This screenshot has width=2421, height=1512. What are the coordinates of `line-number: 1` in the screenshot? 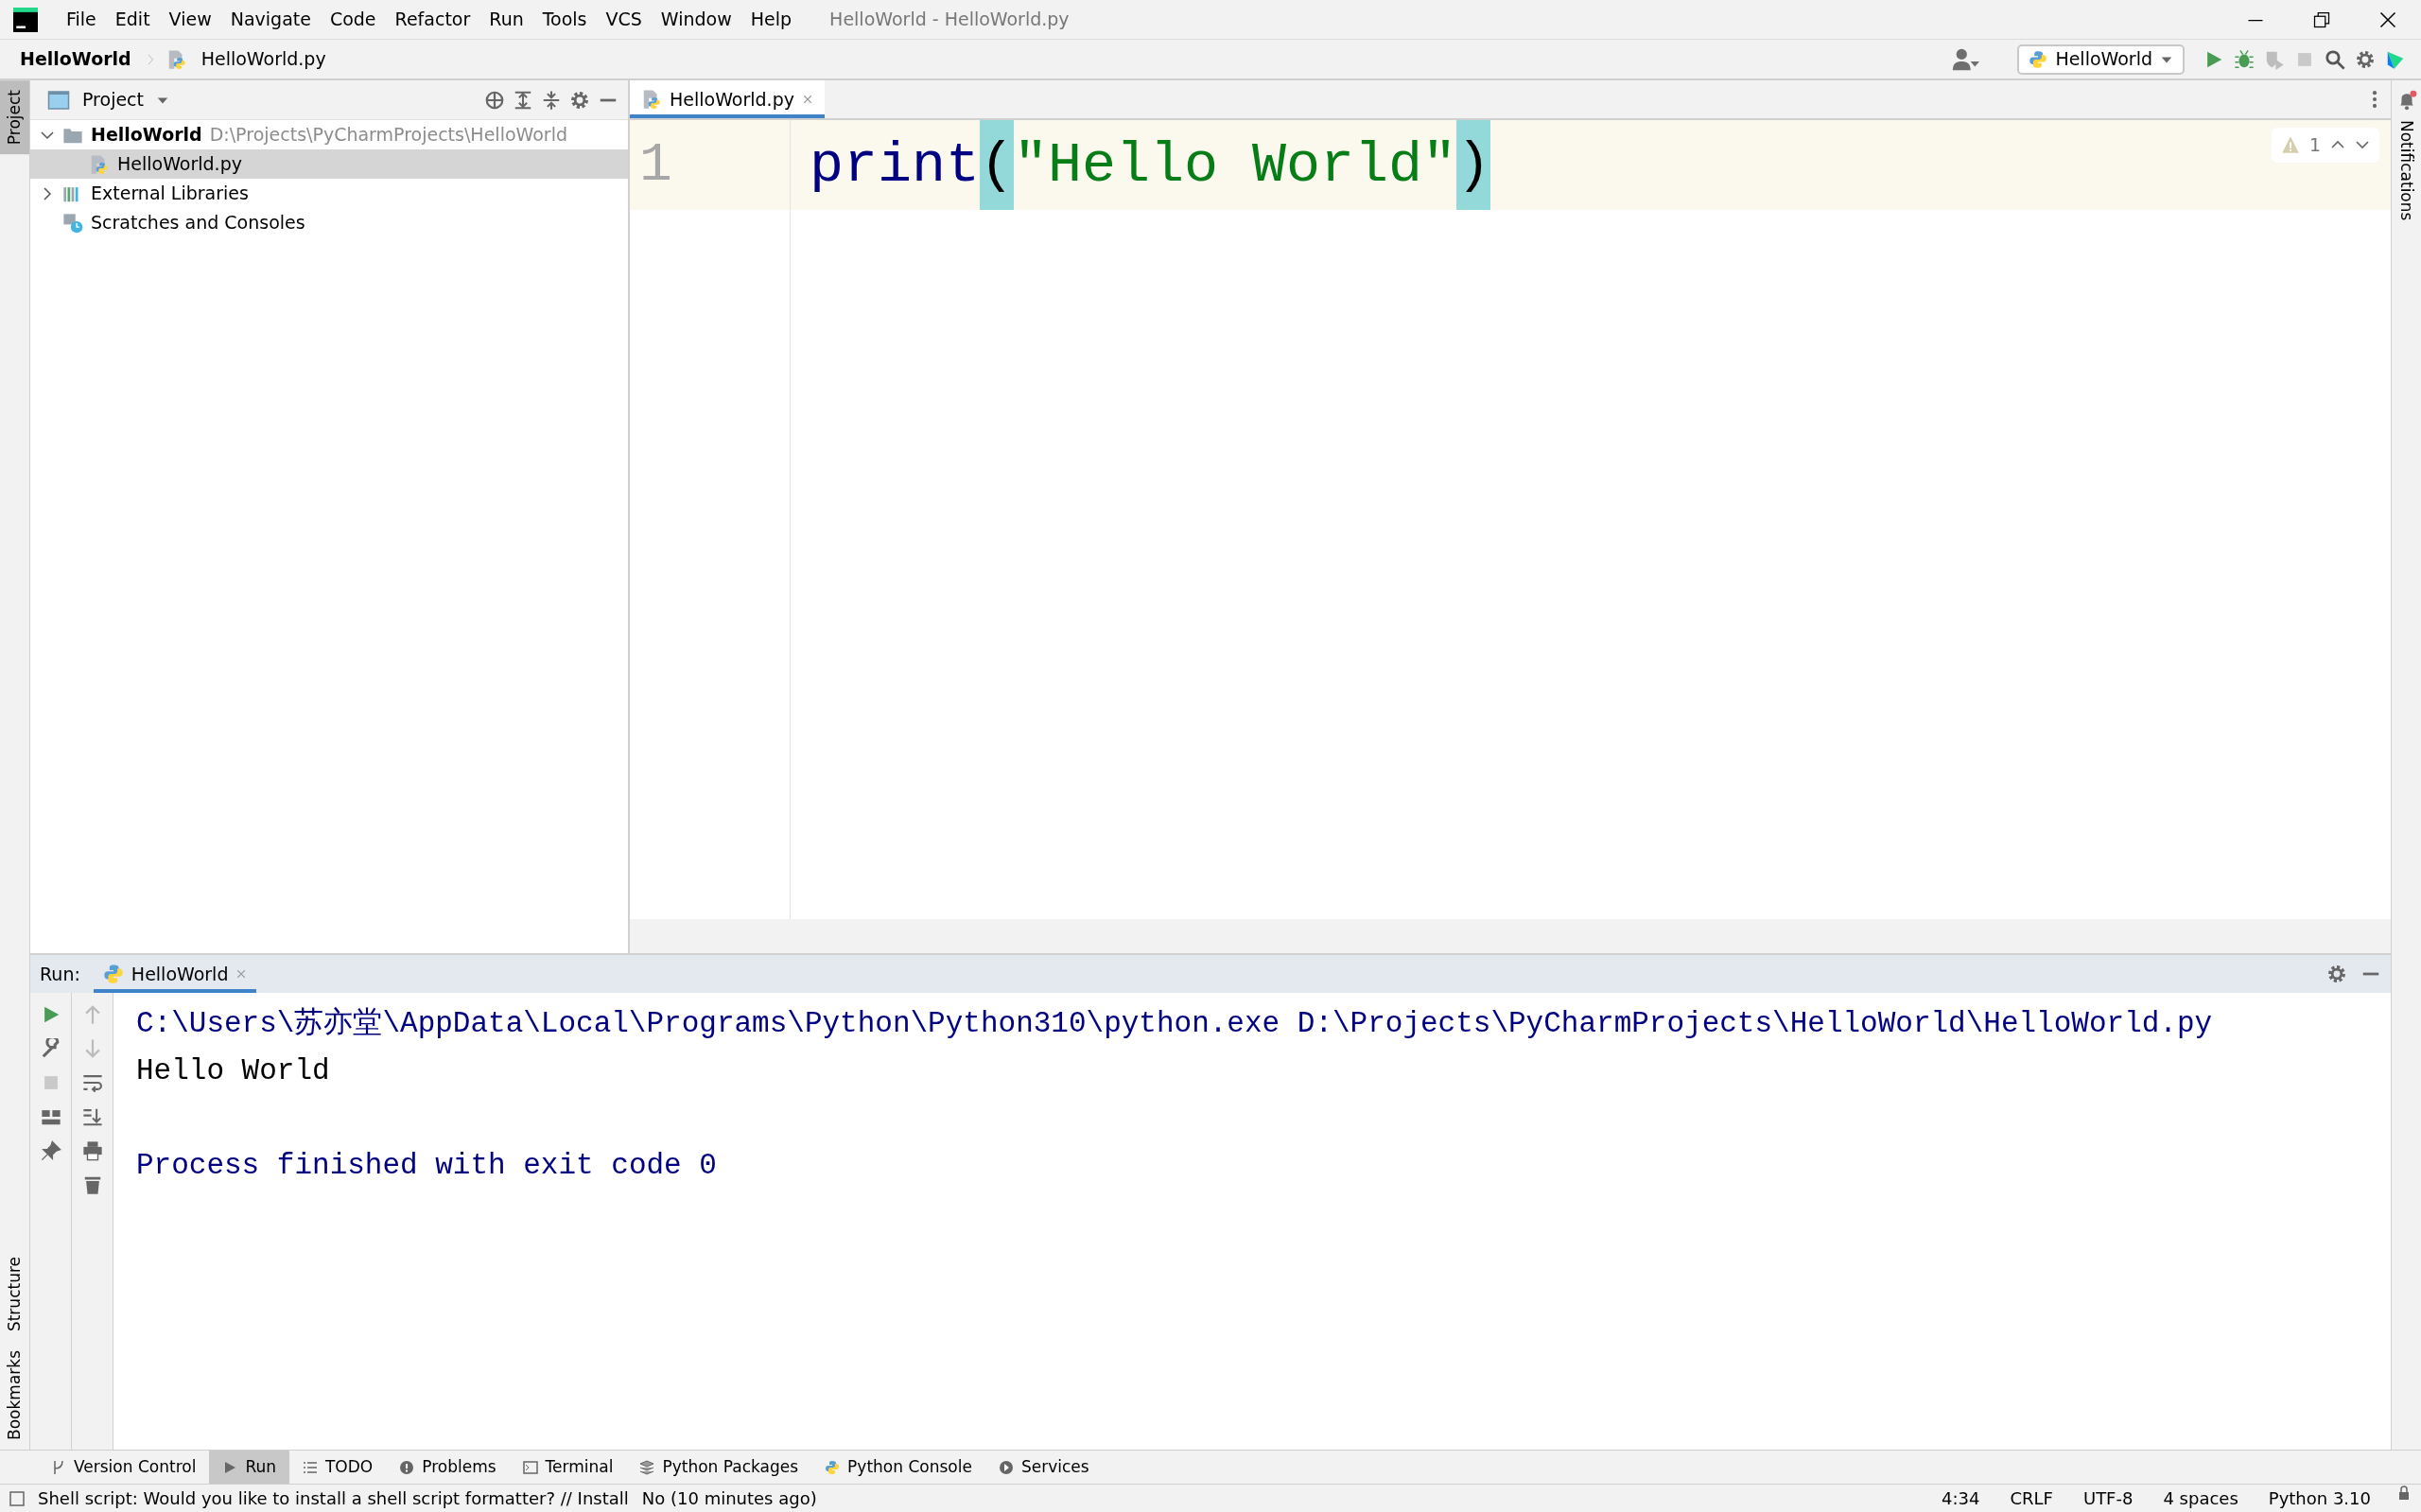 It's located at (710, 165).